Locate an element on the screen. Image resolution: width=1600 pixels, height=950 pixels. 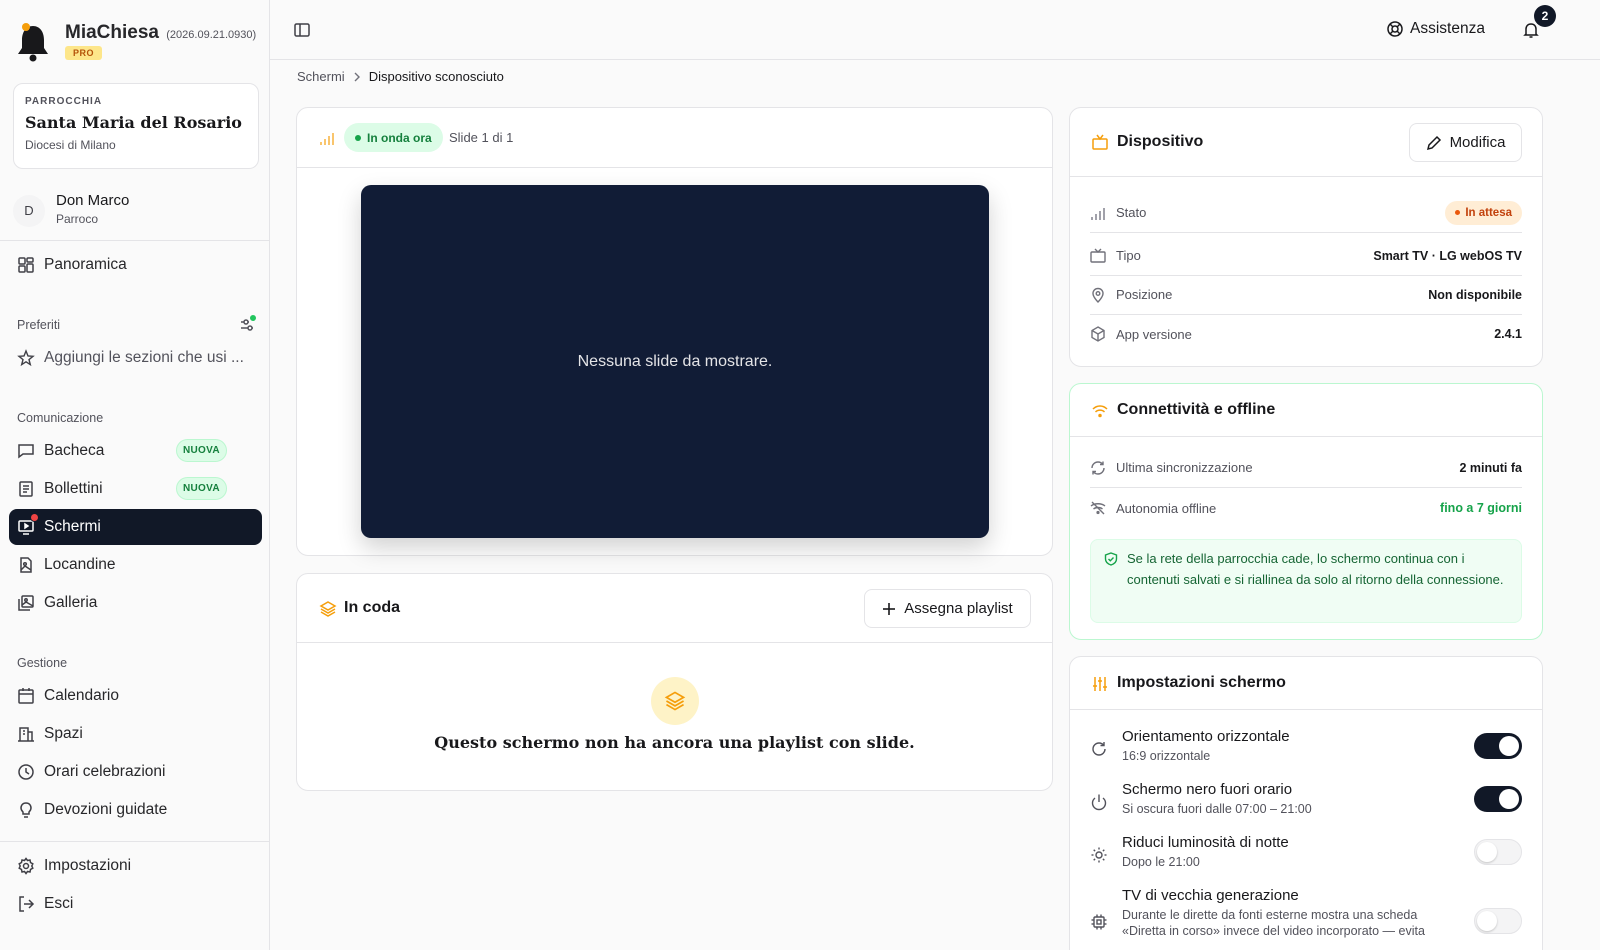
row-label: App versione is located at coordinates (1154, 334).